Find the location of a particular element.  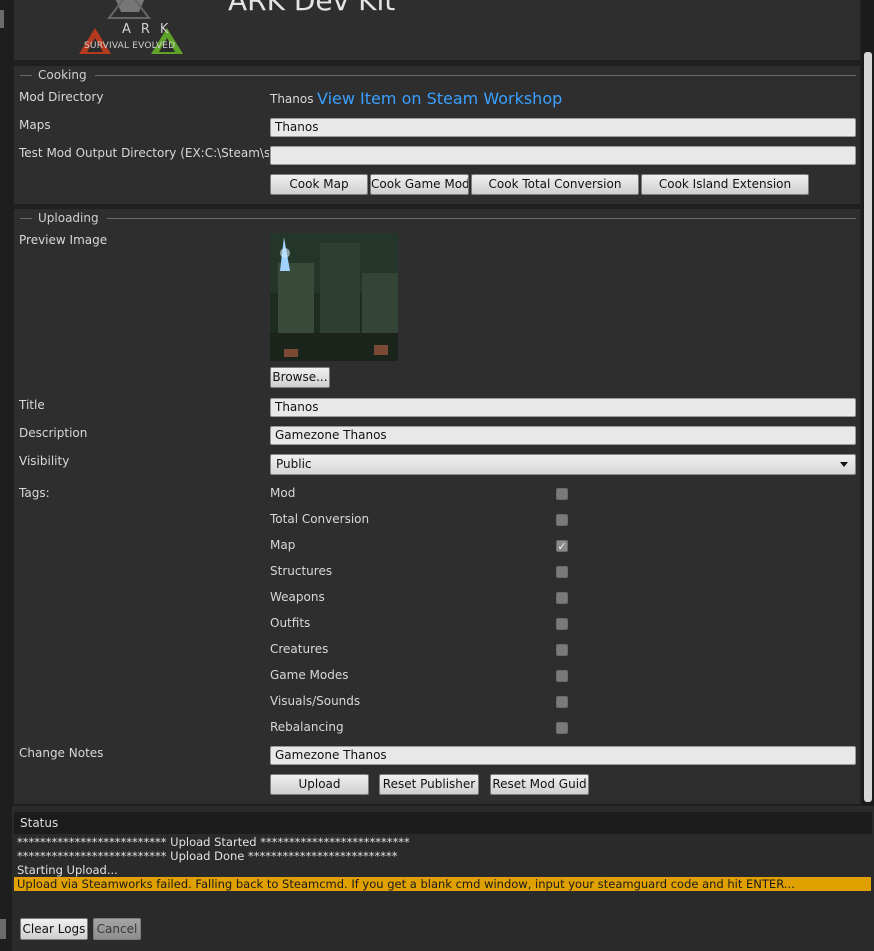

mod-directory-label: Mod Directory is located at coordinates (61, 97).